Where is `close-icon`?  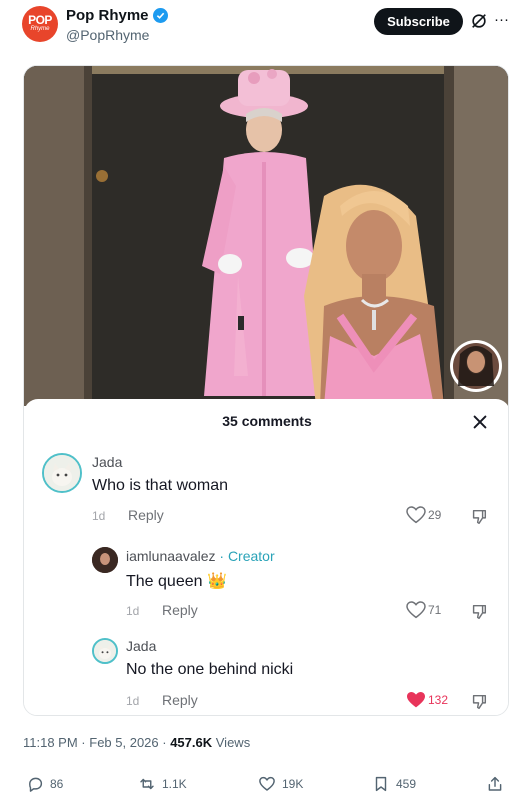
close-icon is located at coordinates (480, 422).